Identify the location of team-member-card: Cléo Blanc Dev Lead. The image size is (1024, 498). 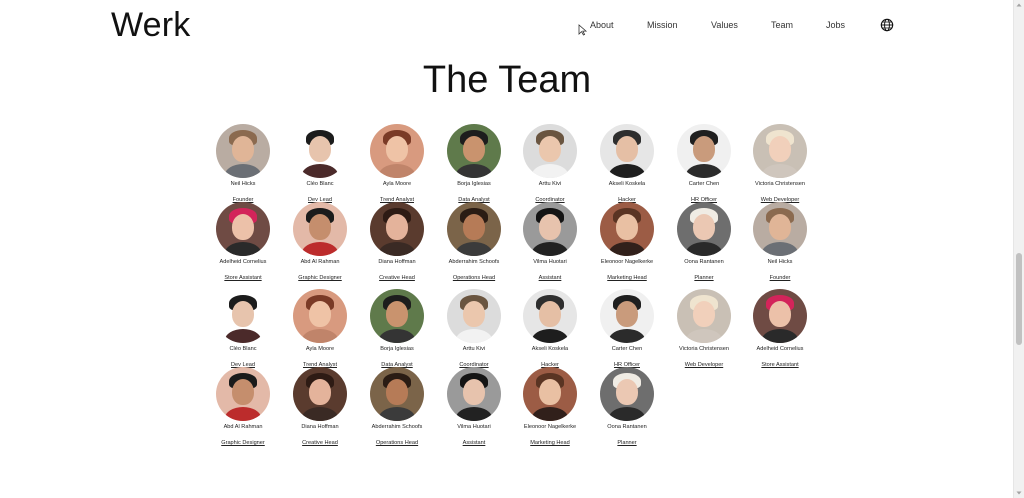
(320, 165).